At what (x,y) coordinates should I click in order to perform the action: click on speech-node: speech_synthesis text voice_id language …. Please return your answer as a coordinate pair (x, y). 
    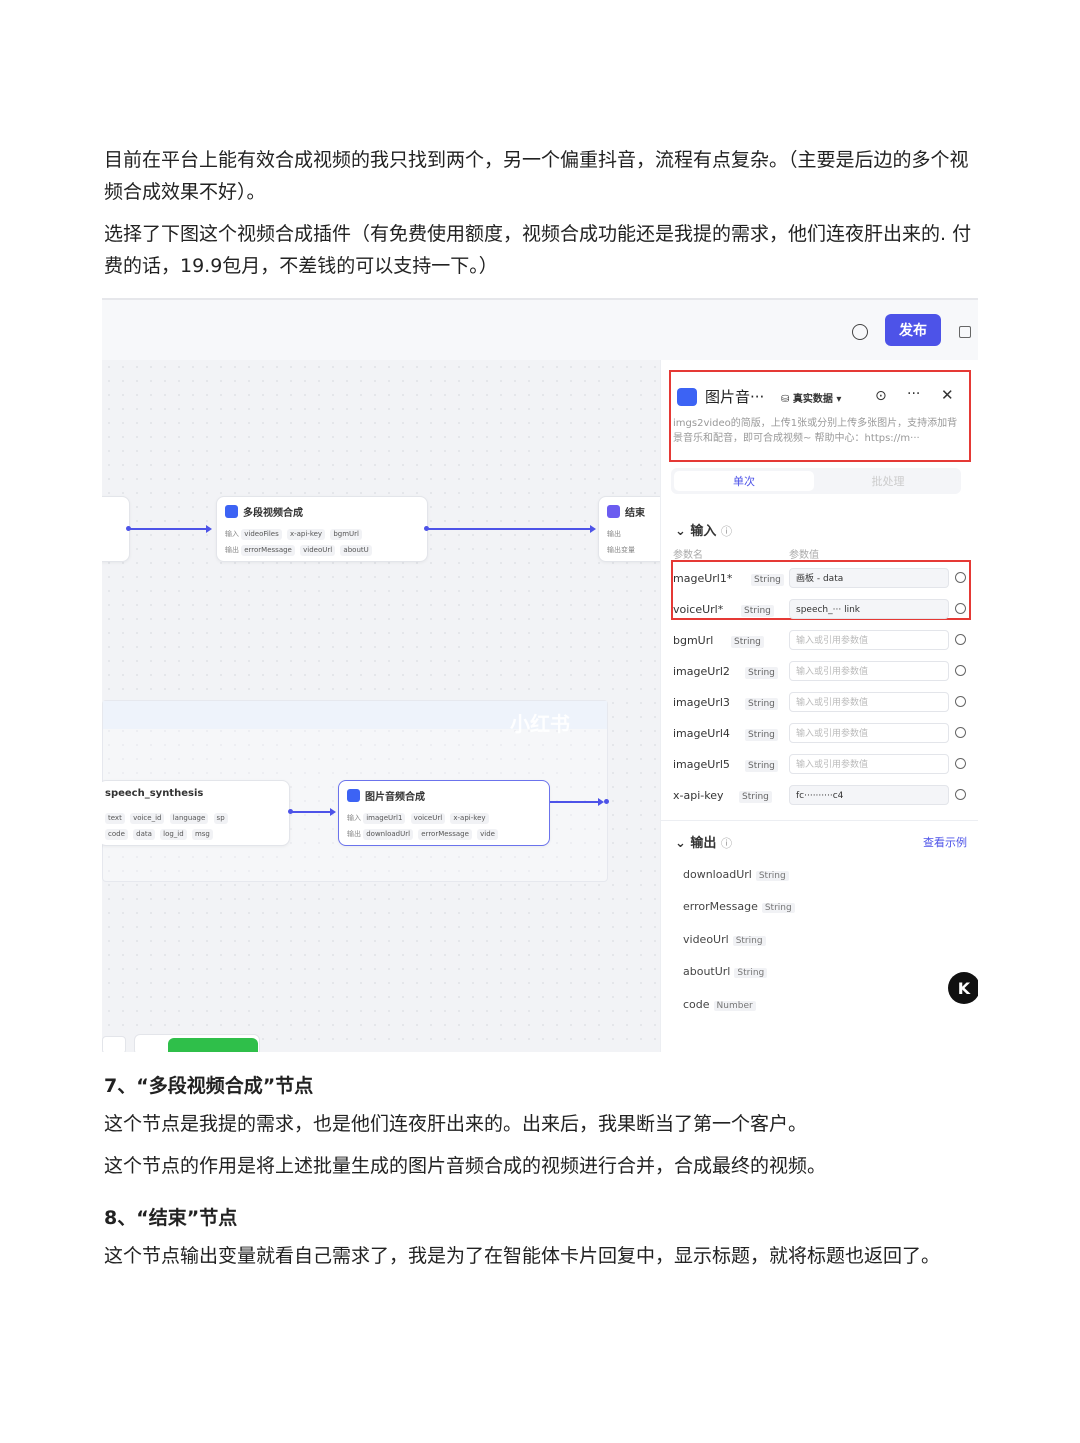
    Looking at the image, I should click on (196, 813).